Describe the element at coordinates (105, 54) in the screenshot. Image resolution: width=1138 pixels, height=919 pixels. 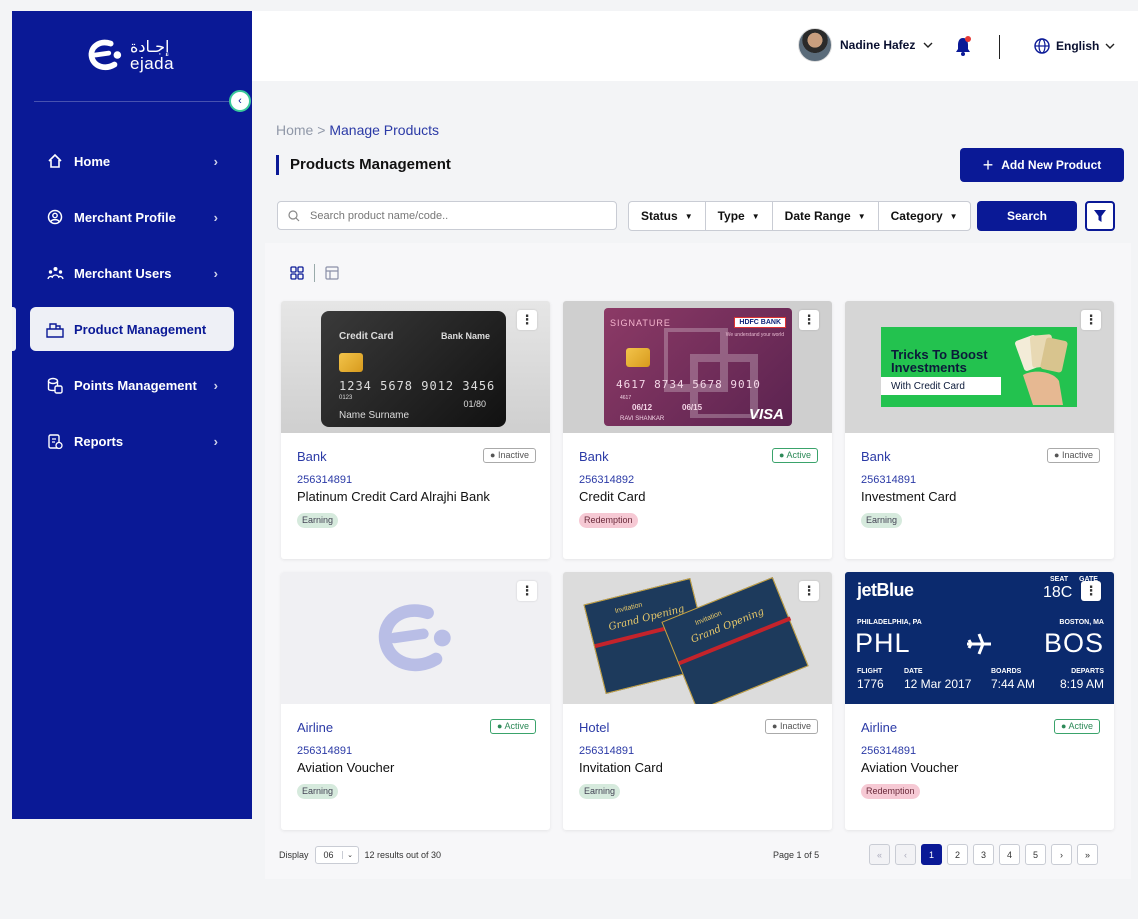
I see `ejada-logo-icon` at that location.